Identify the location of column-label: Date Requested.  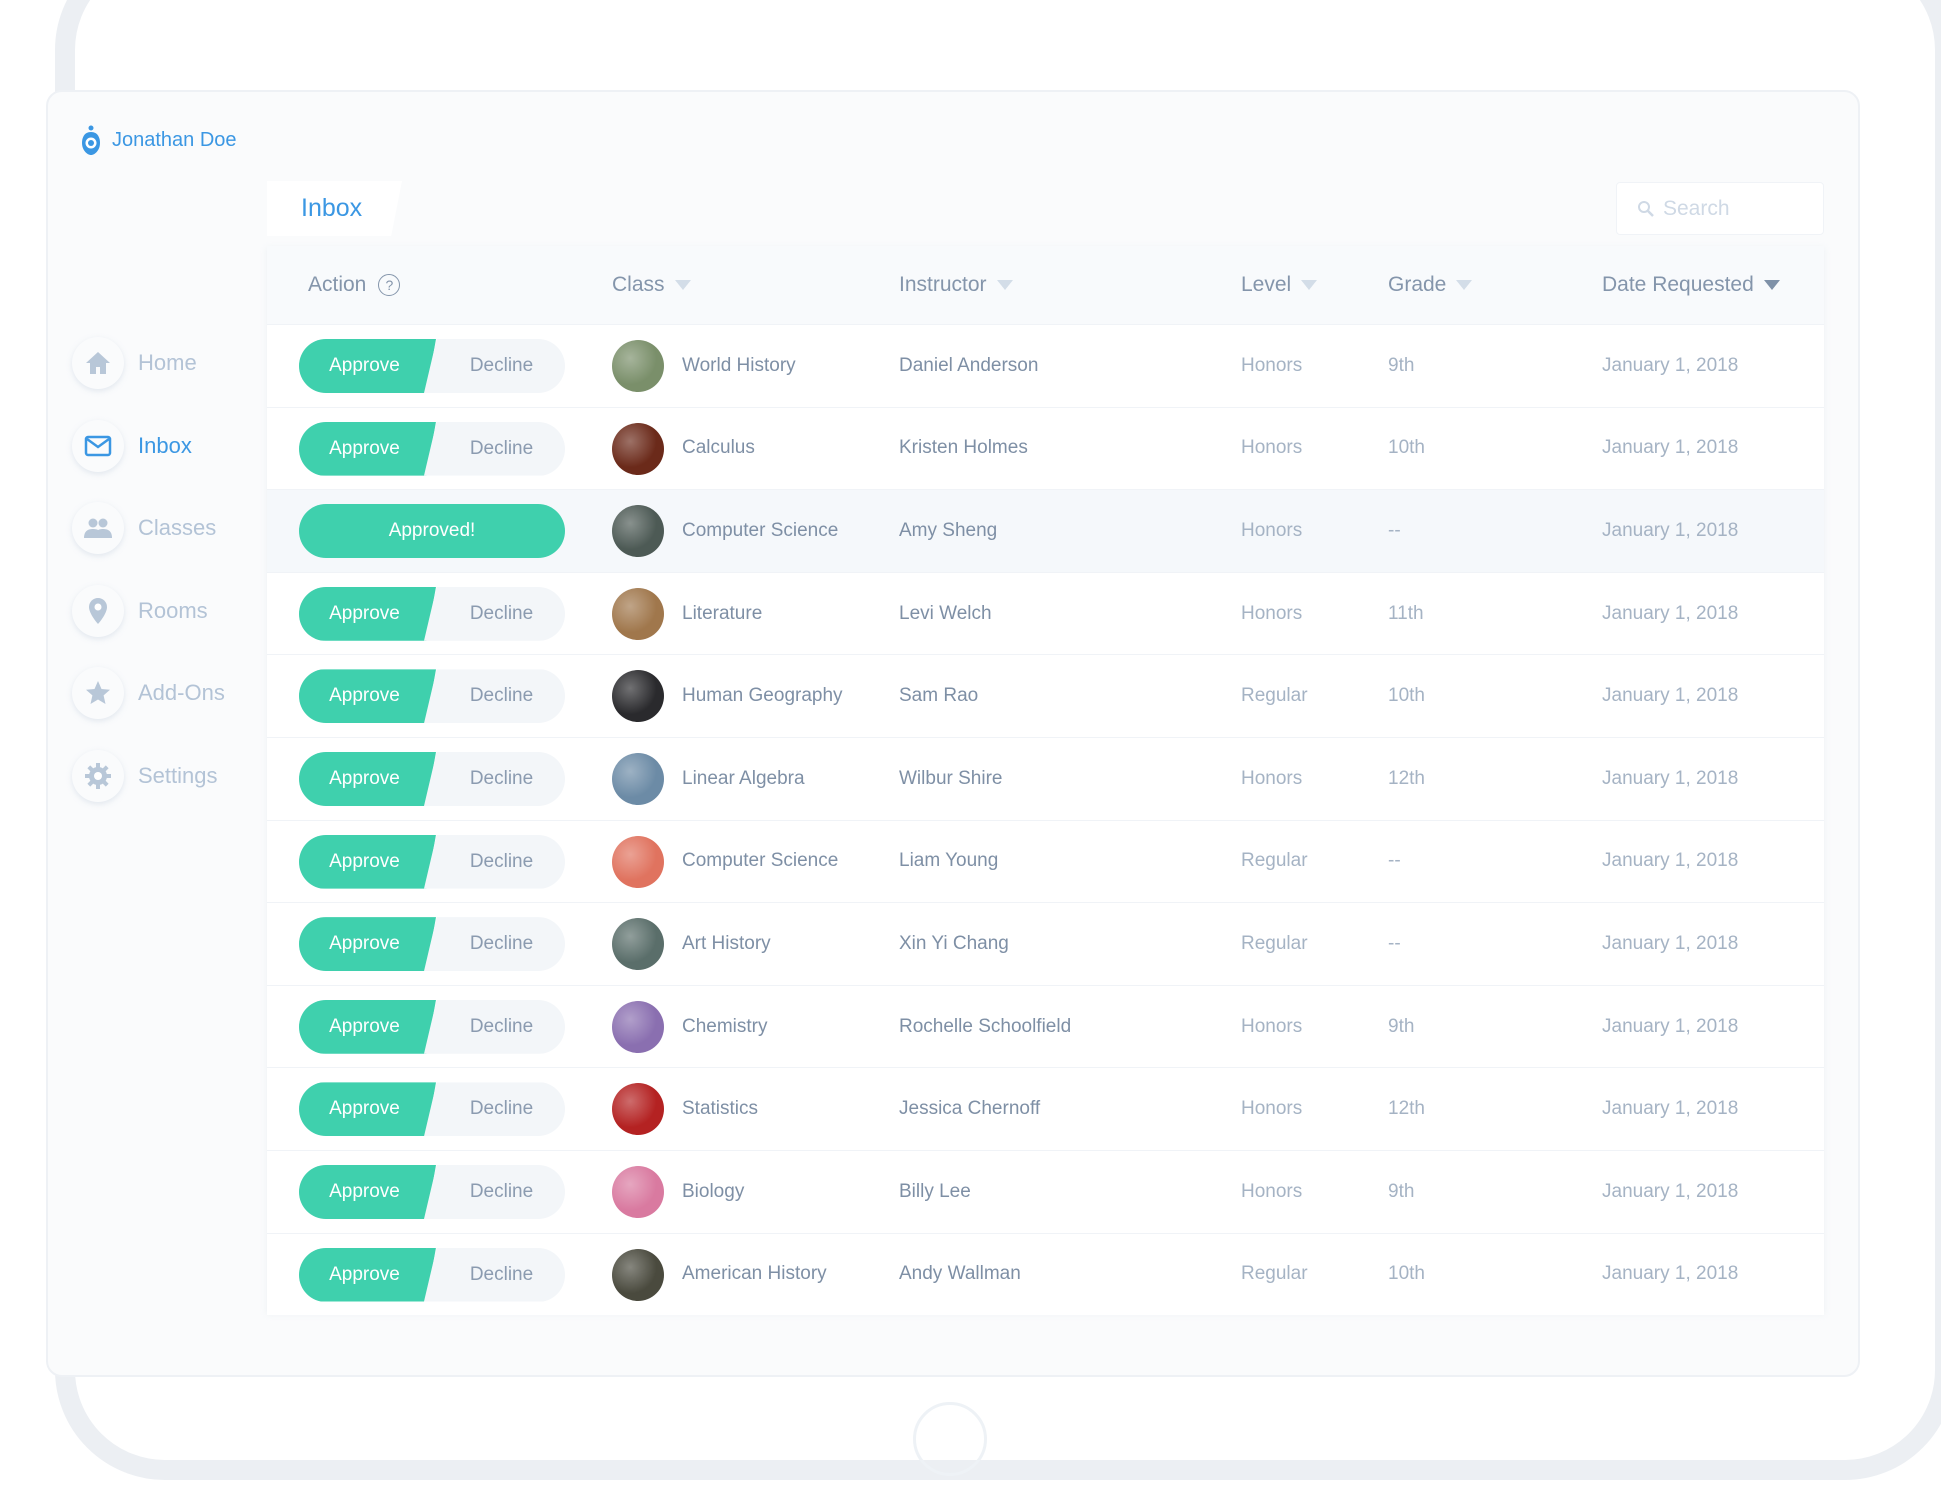
(1678, 284).